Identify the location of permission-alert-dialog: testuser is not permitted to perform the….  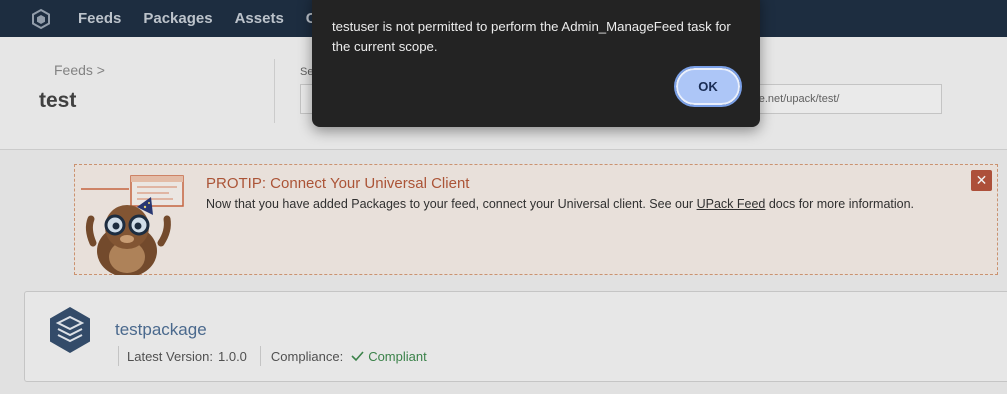
(536, 63).